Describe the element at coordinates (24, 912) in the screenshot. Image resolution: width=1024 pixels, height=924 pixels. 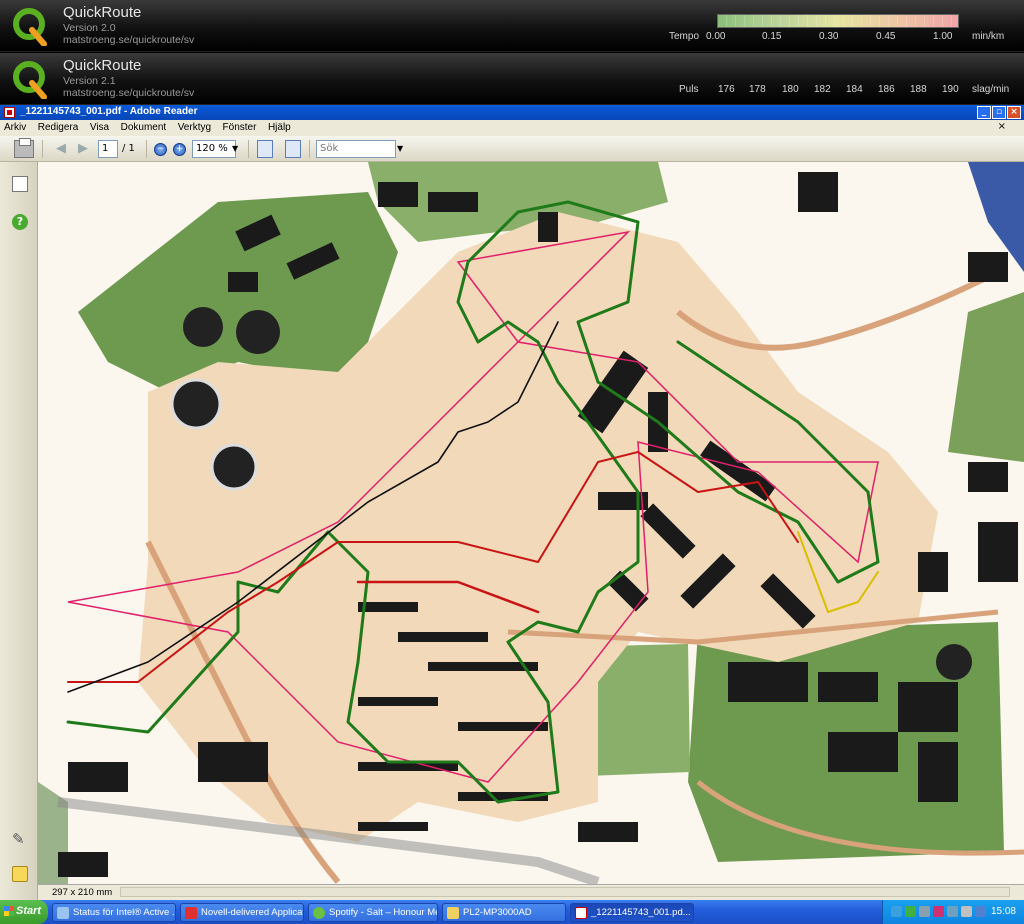
I see `start-button: Start` at that location.